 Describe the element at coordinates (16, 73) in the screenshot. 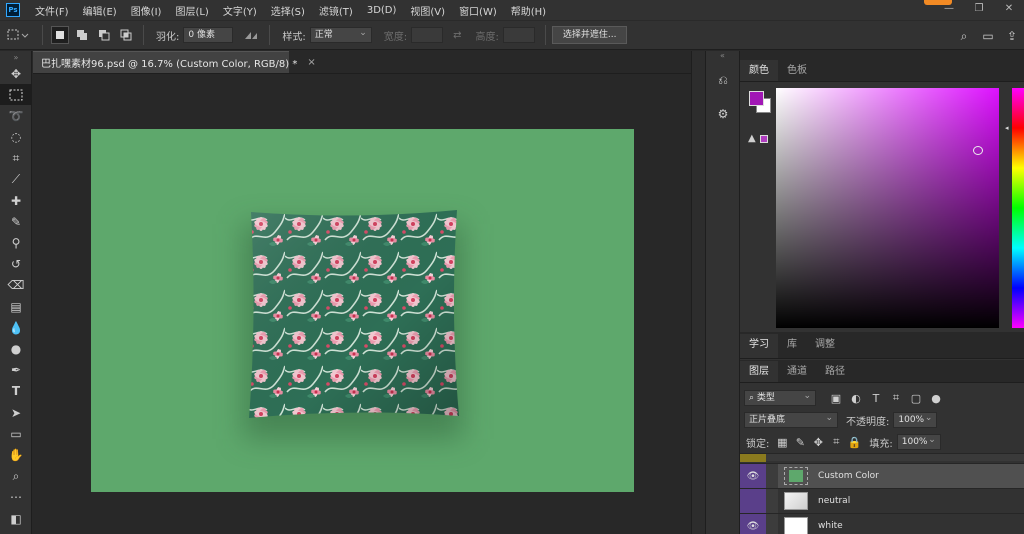

I see `move-tool-icon: ✥` at that location.